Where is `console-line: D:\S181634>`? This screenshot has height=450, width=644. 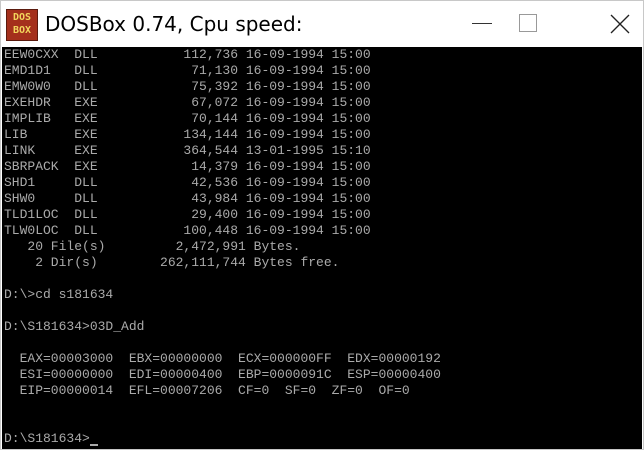 console-line: D:\S181634> is located at coordinates (47, 438).